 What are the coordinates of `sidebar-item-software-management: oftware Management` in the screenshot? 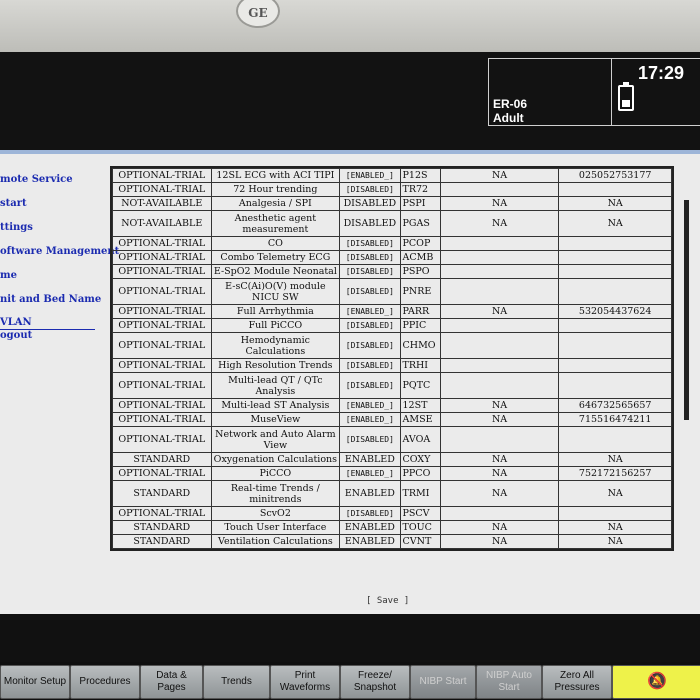 It's located at (59, 251).